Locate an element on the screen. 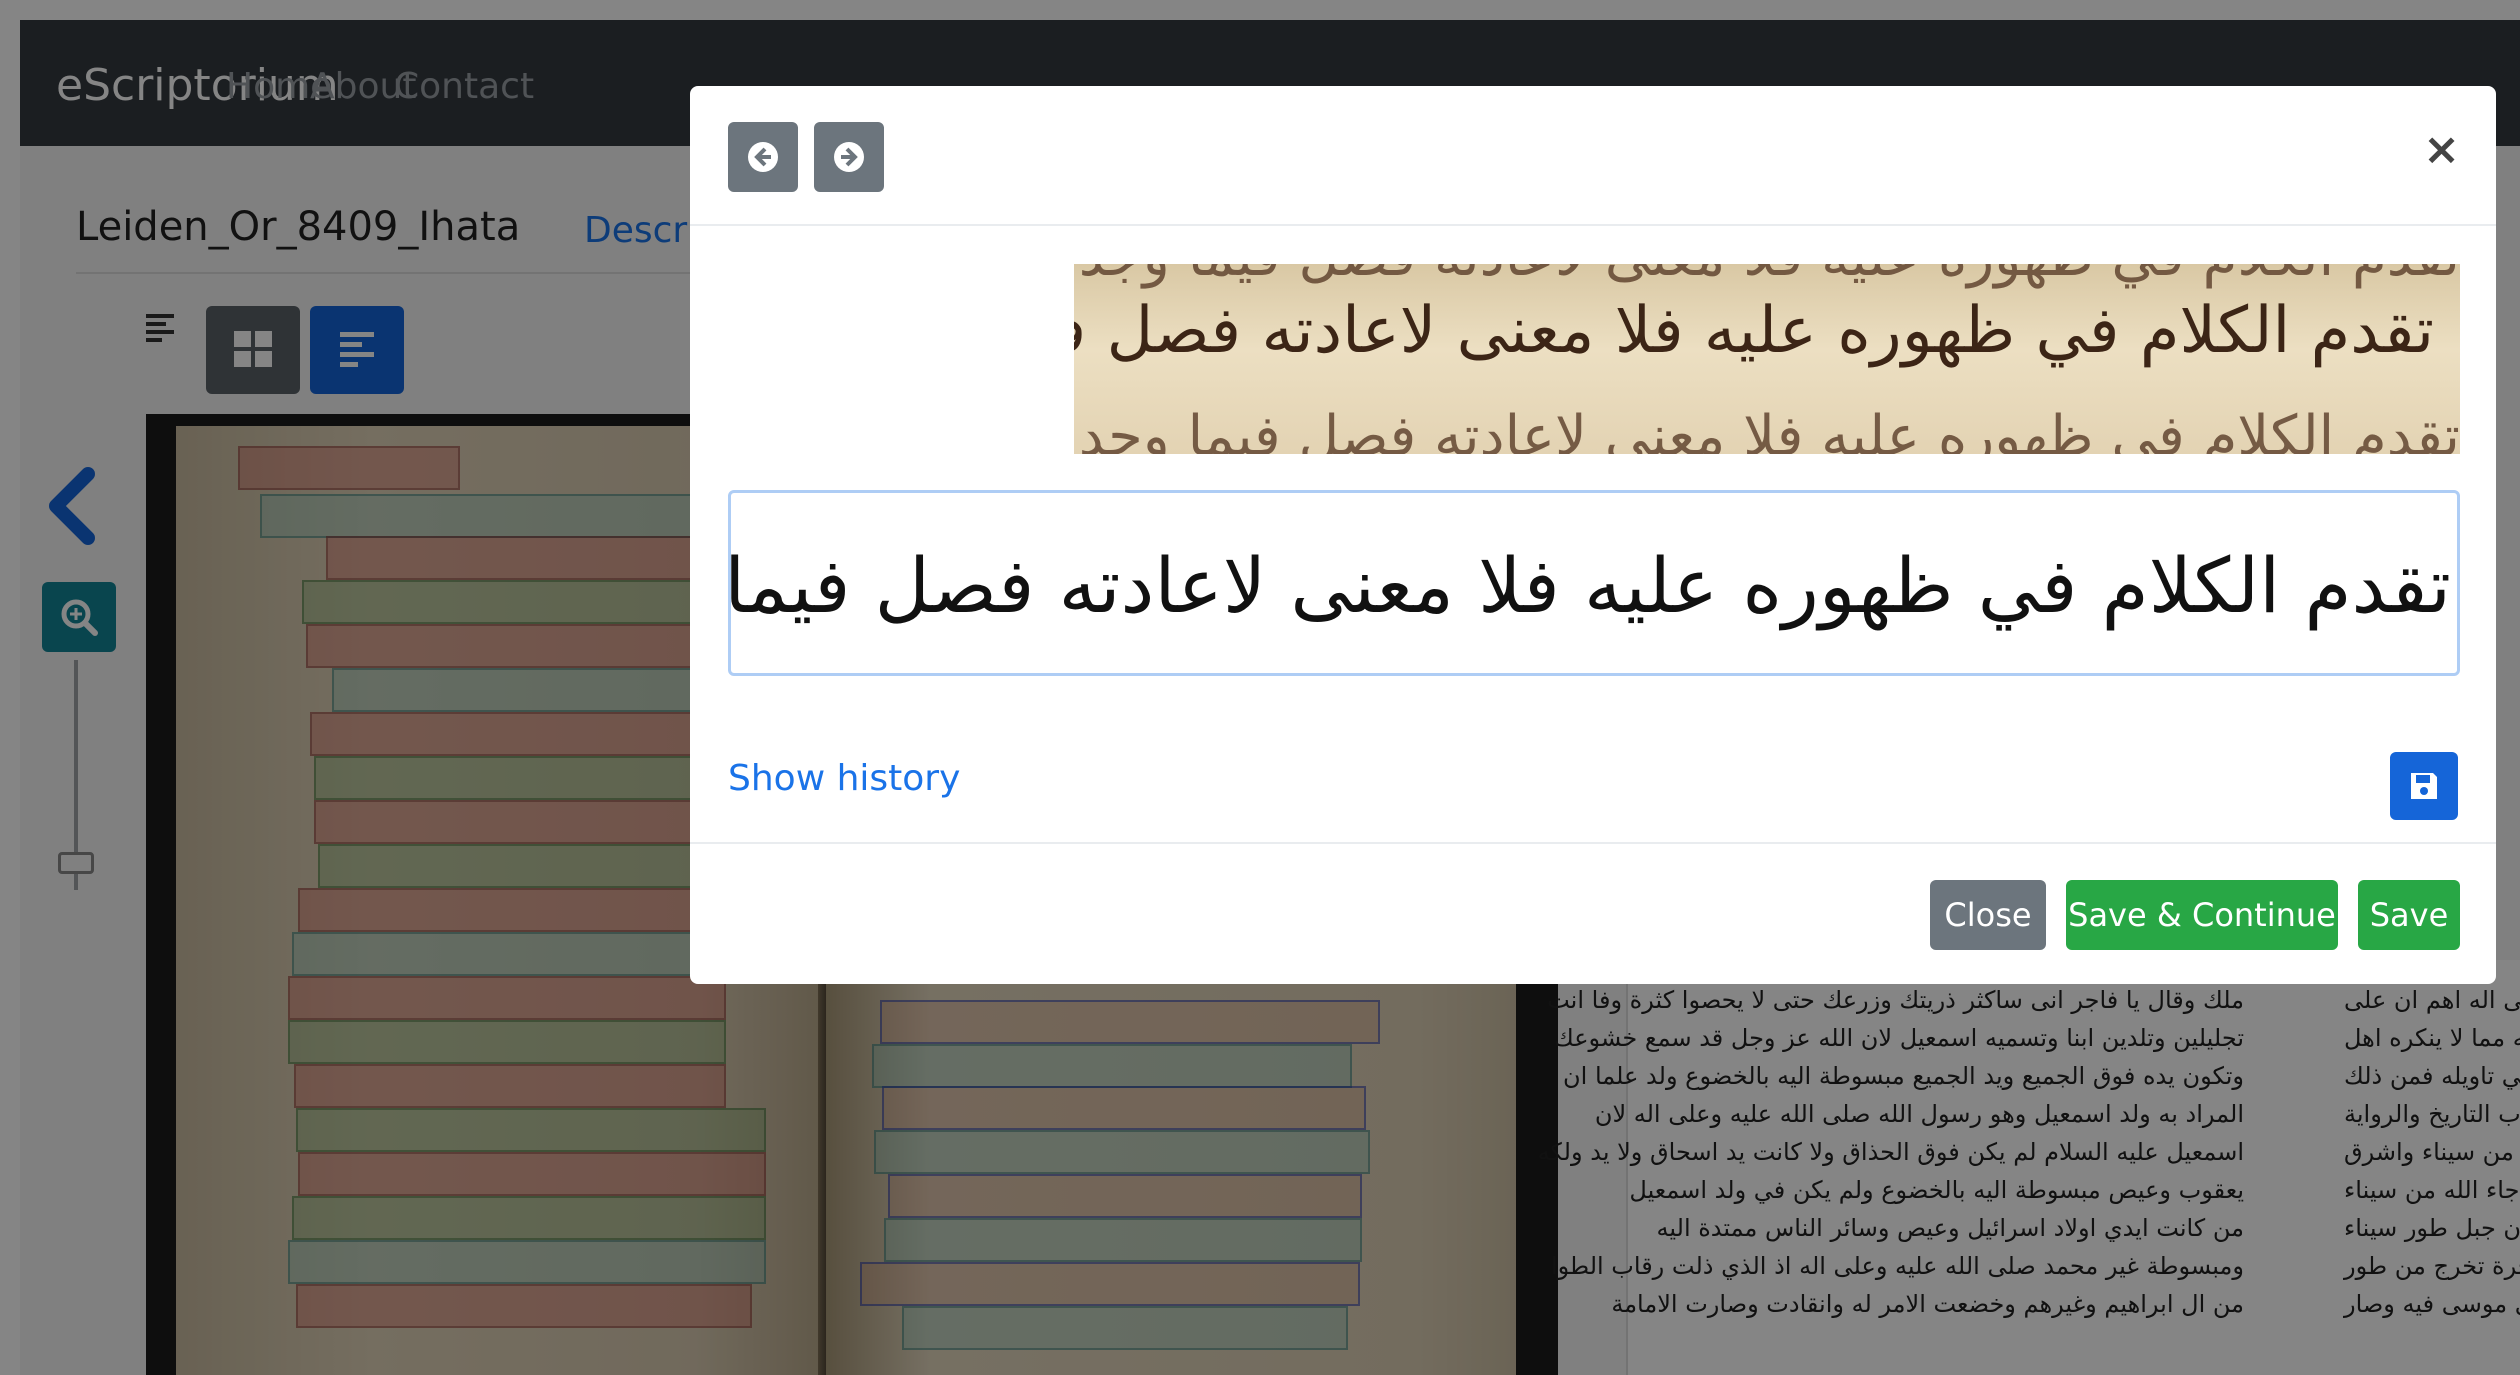  arrow-left-circle-icon is located at coordinates (763, 157).